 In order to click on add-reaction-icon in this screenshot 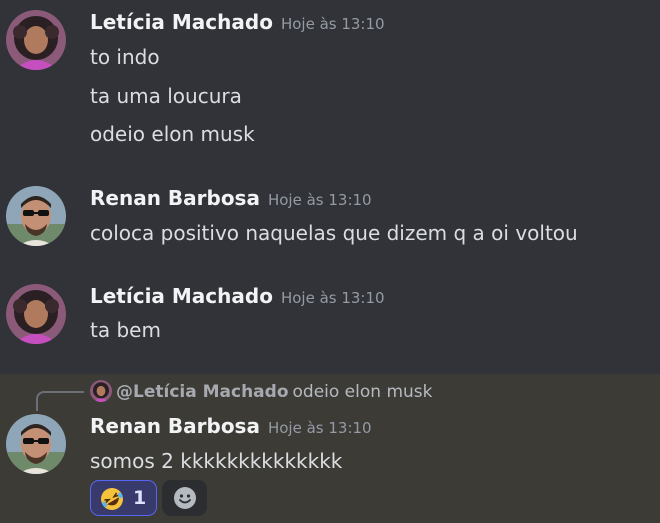, I will do `click(185, 498)`.